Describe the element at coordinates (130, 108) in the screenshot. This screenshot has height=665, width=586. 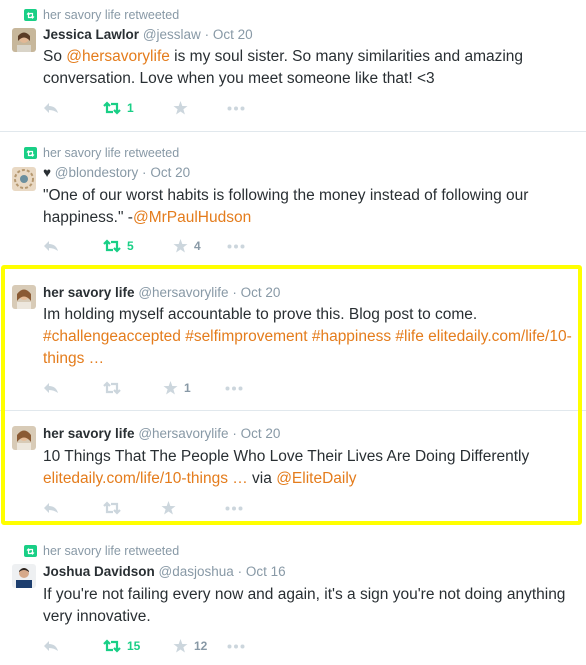
I see `retweet-count: 1` at that location.